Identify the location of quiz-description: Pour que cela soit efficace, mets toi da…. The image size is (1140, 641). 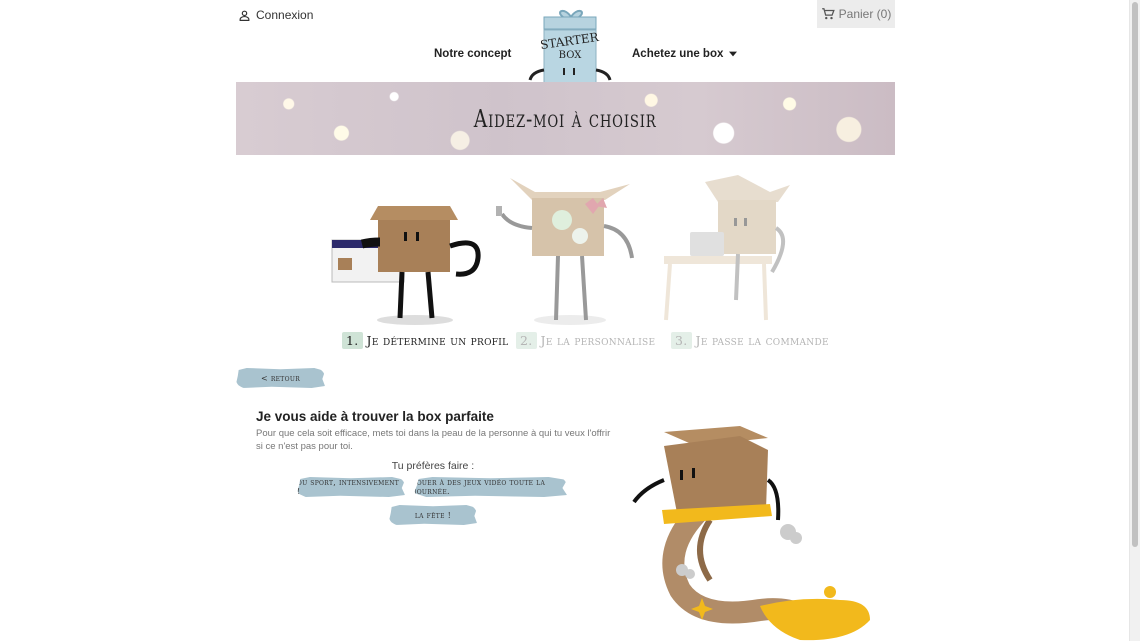
(433, 440).